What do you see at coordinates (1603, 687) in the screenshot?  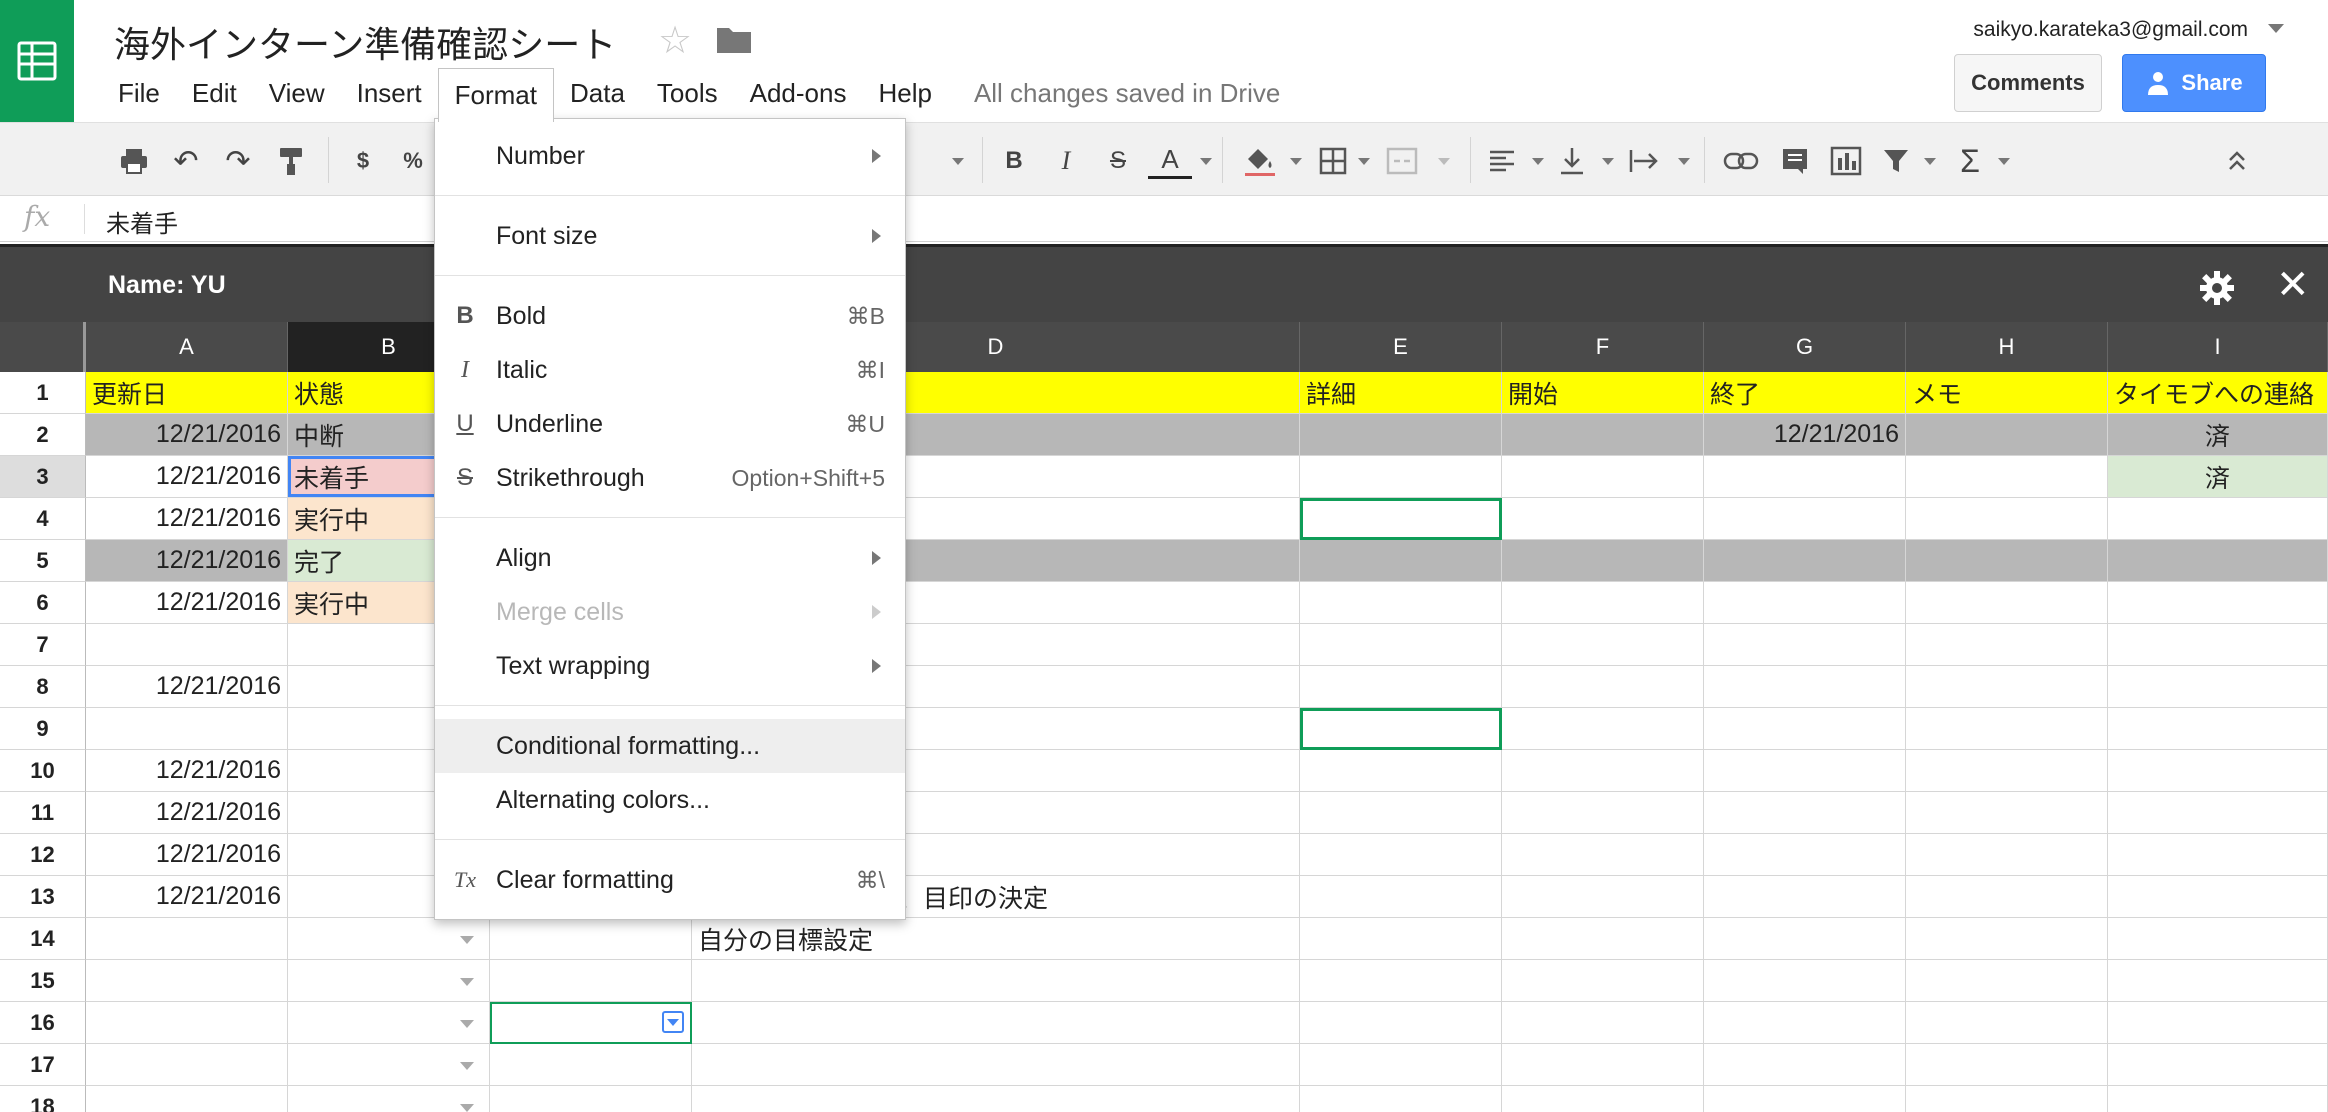 I see `cell-f8` at bounding box center [1603, 687].